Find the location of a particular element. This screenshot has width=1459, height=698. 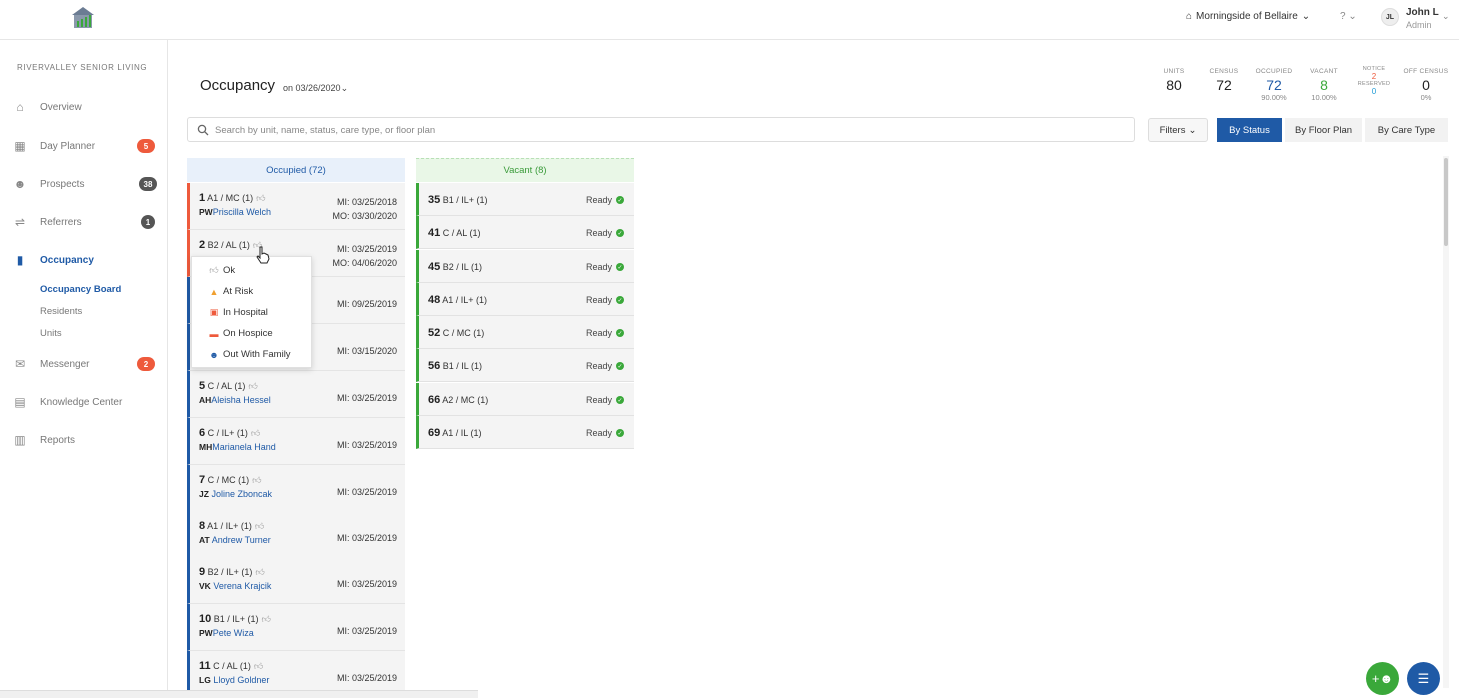

unit-type: B2 / AL (1) is located at coordinates (228, 245).